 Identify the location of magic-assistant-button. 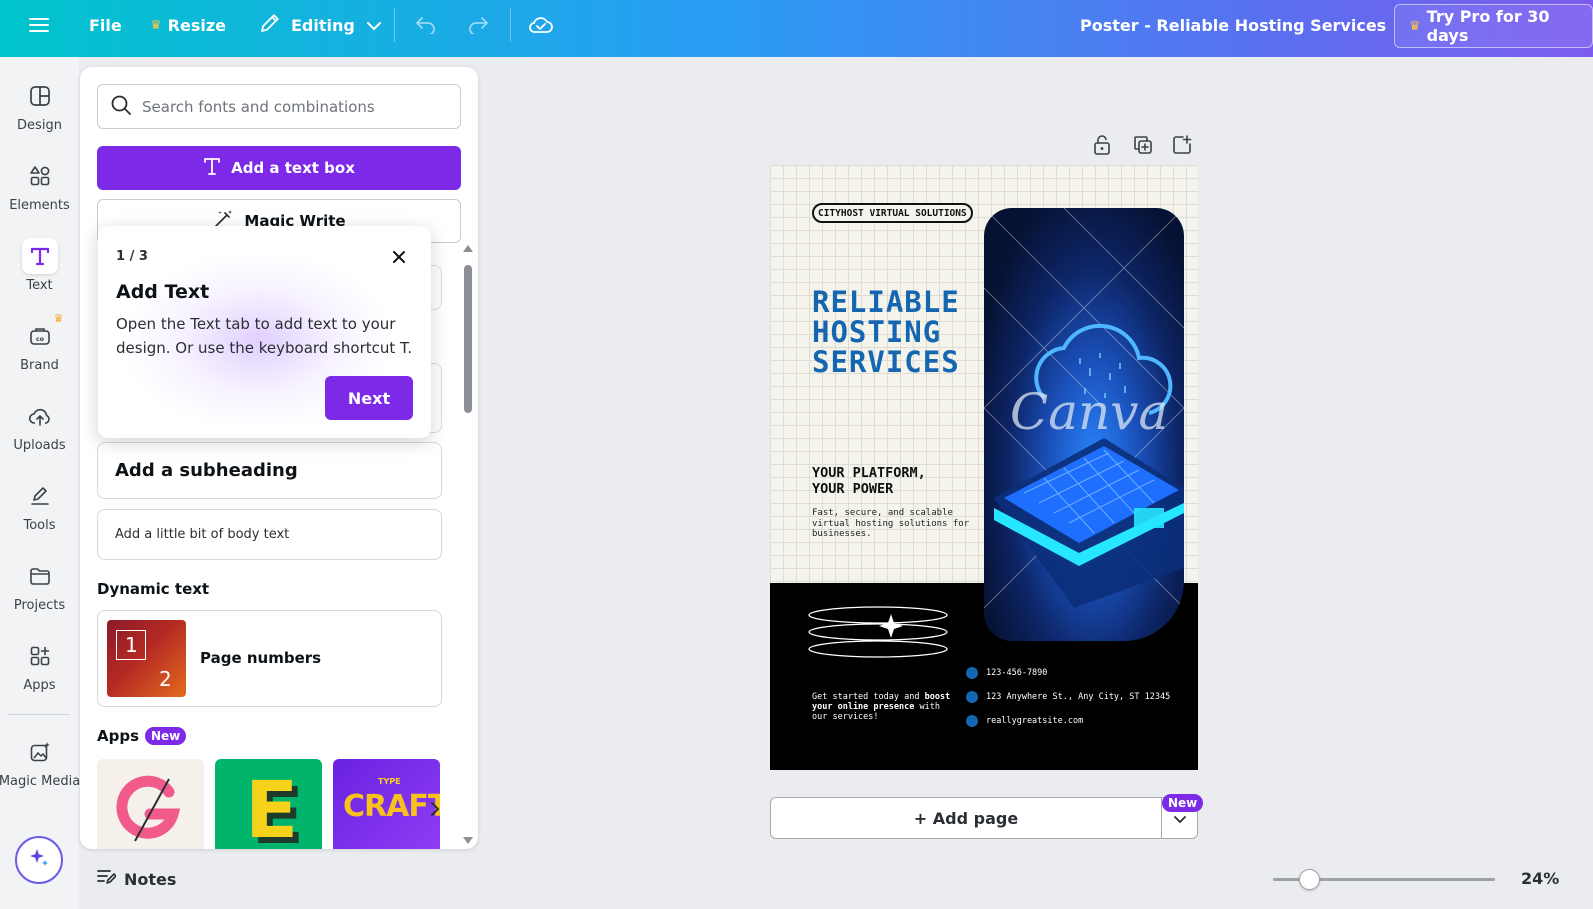
(39, 860).